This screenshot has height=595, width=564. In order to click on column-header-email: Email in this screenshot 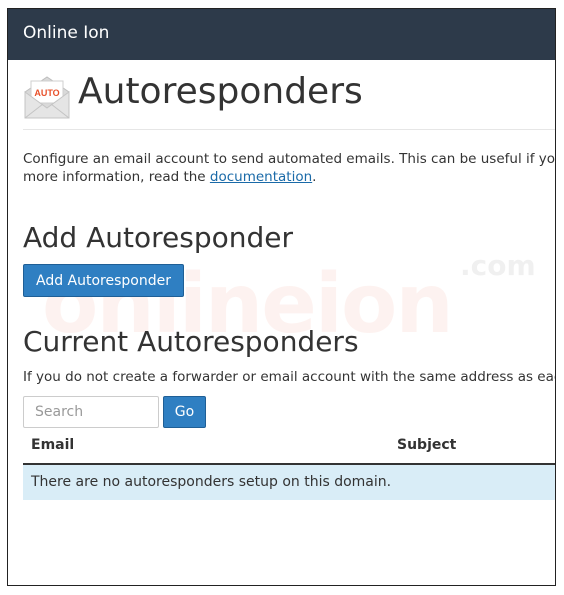, I will do `click(52, 445)`.